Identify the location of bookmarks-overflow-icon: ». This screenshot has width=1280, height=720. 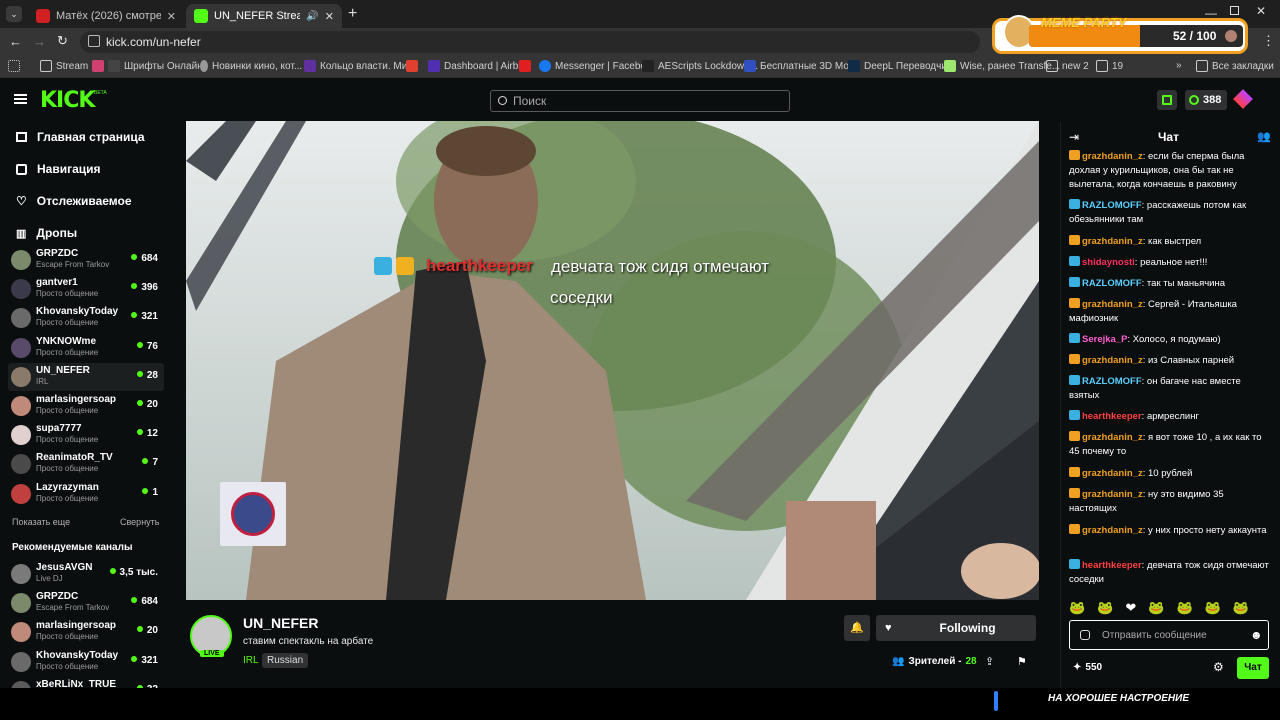
(1179, 65).